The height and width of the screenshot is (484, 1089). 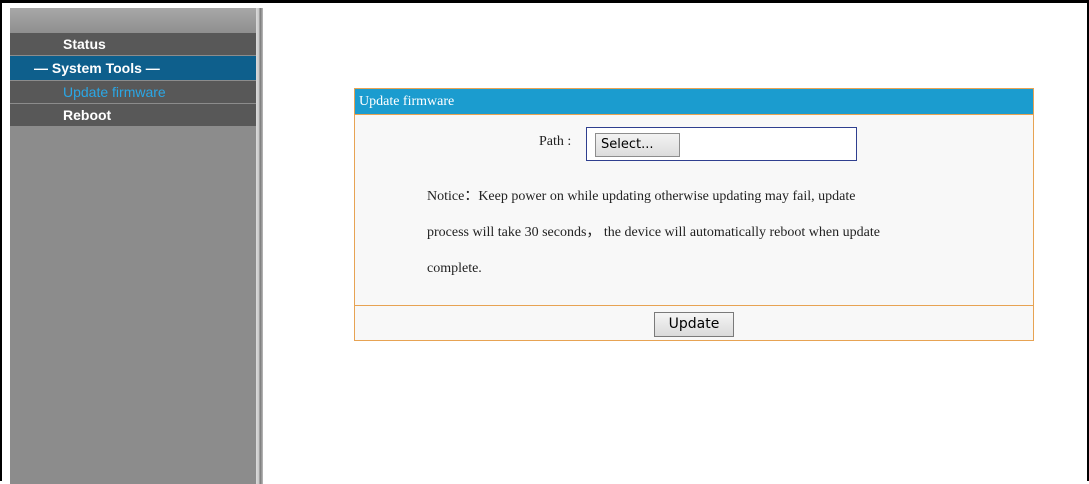 I want to click on path-label: Path :, so click(x=555, y=141).